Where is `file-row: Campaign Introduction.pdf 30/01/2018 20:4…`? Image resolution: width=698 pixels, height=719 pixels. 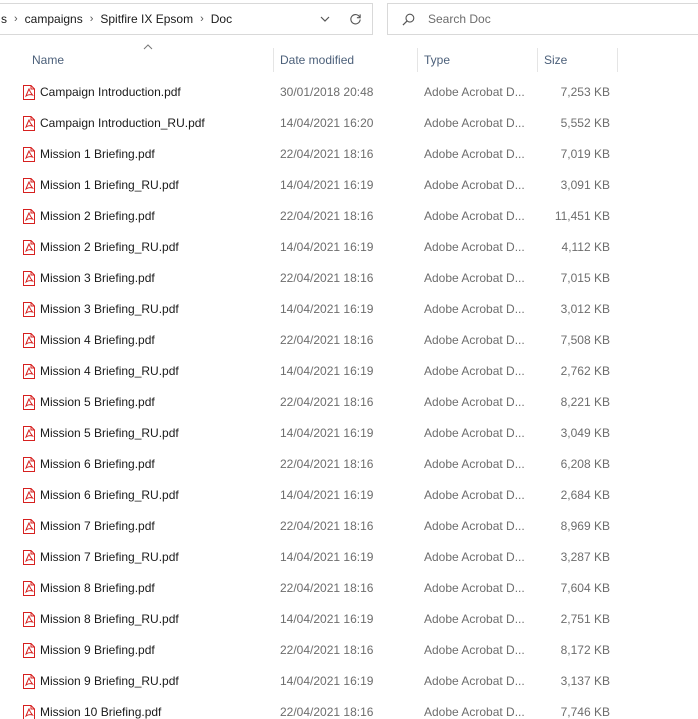 file-row: Campaign Introduction.pdf 30/01/2018 20:4… is located at coordinates (349, 92).